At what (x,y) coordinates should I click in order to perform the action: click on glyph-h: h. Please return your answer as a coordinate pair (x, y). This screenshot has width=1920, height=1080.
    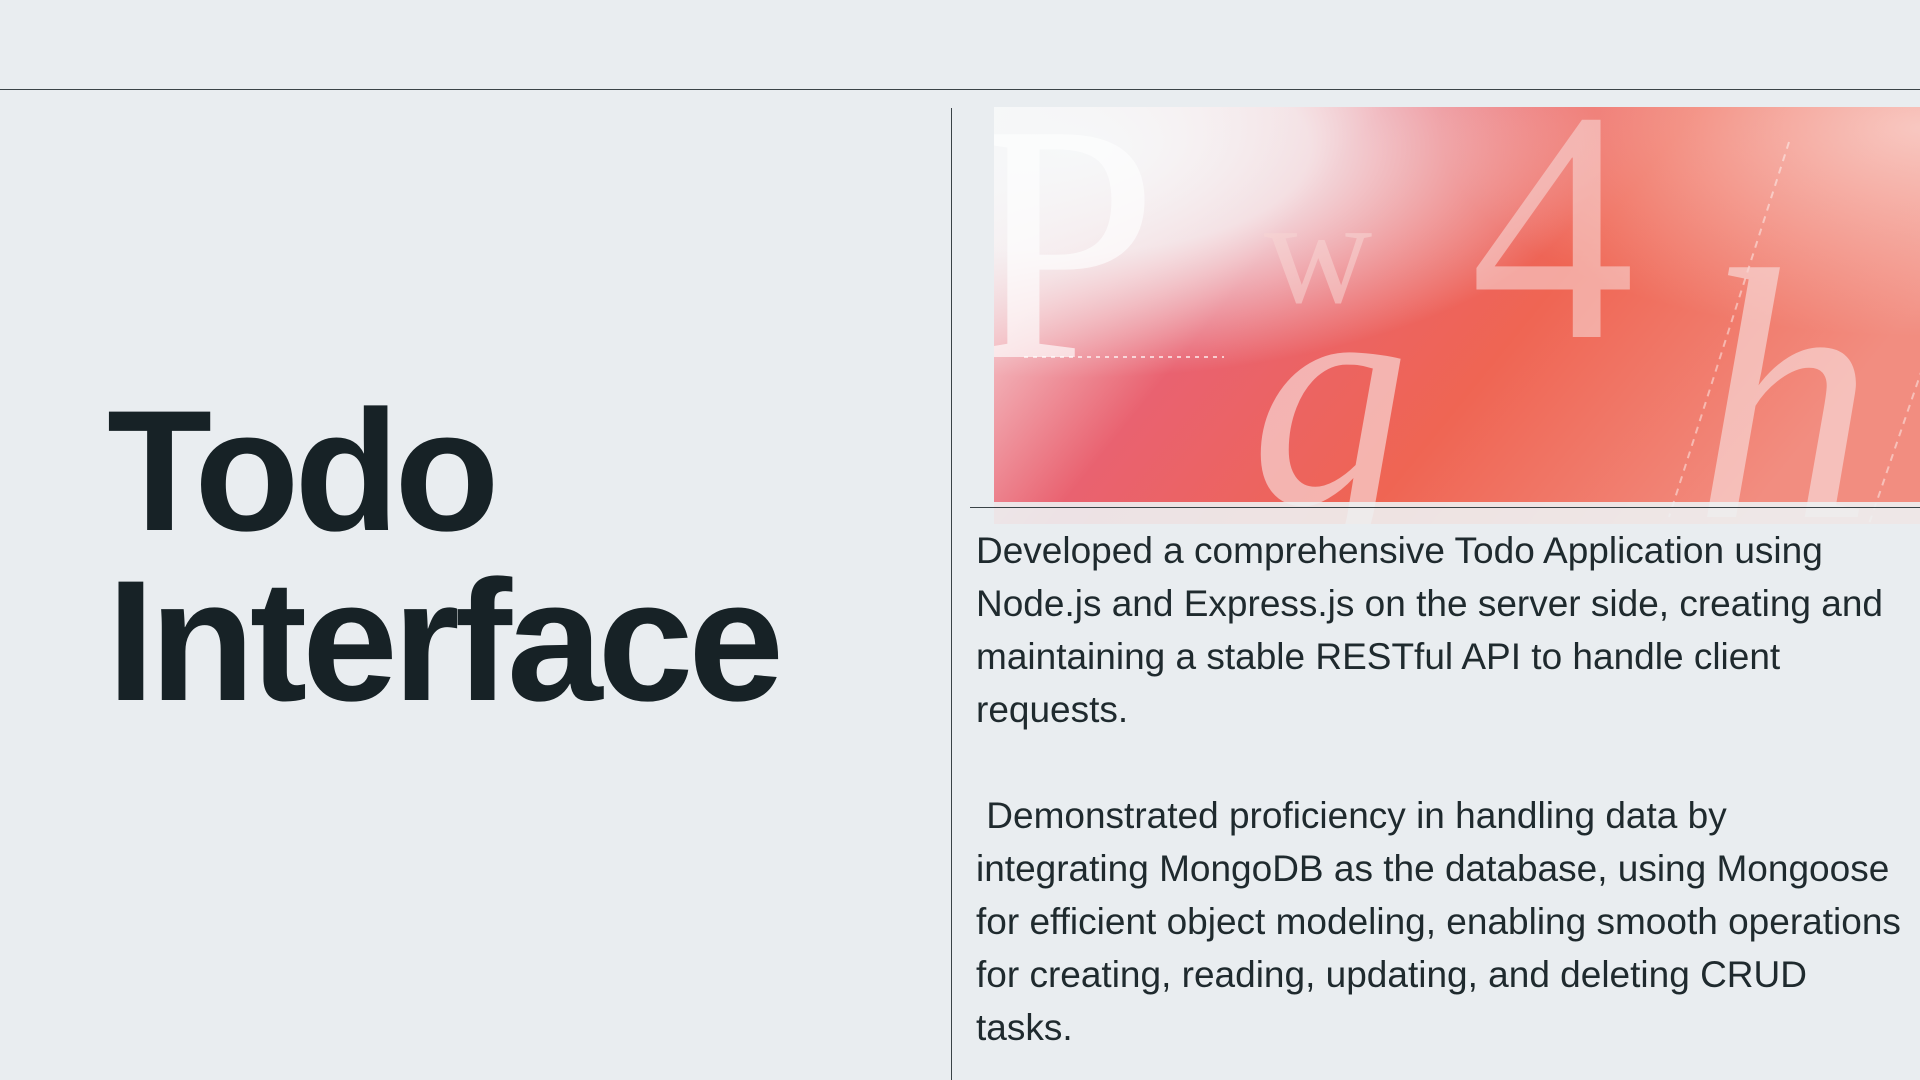
    Looking at the image, I should click on (1784, 360).